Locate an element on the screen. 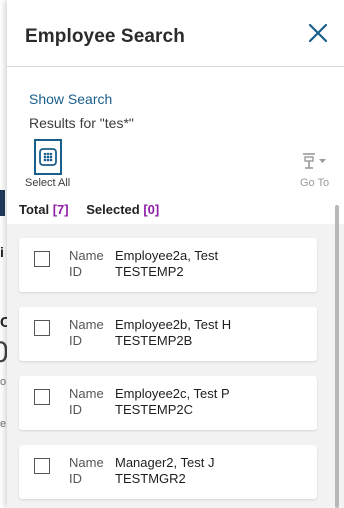  grid-select-icon is located at coordinates (48, 157).